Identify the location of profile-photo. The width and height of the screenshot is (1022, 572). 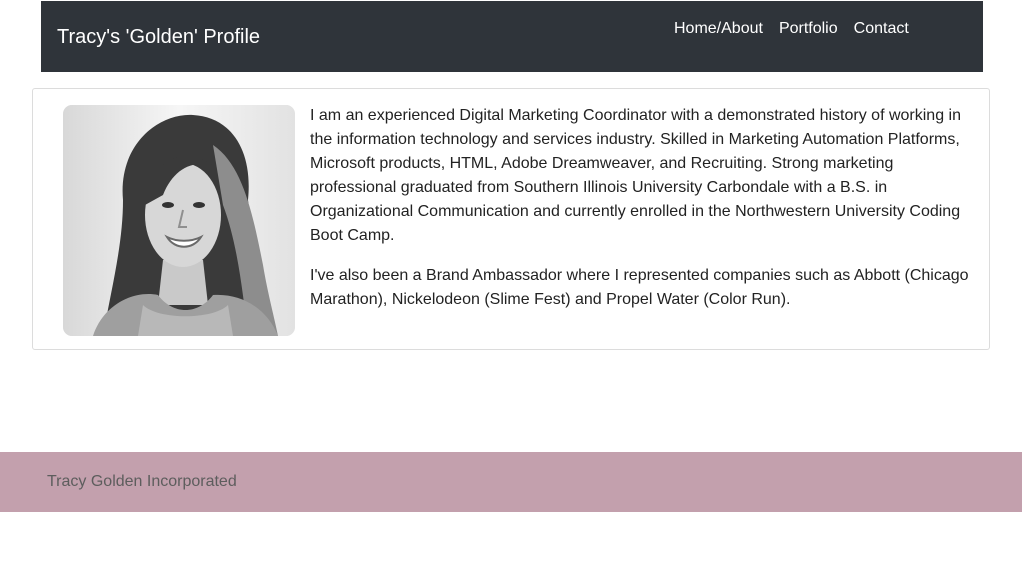
(179, 220).